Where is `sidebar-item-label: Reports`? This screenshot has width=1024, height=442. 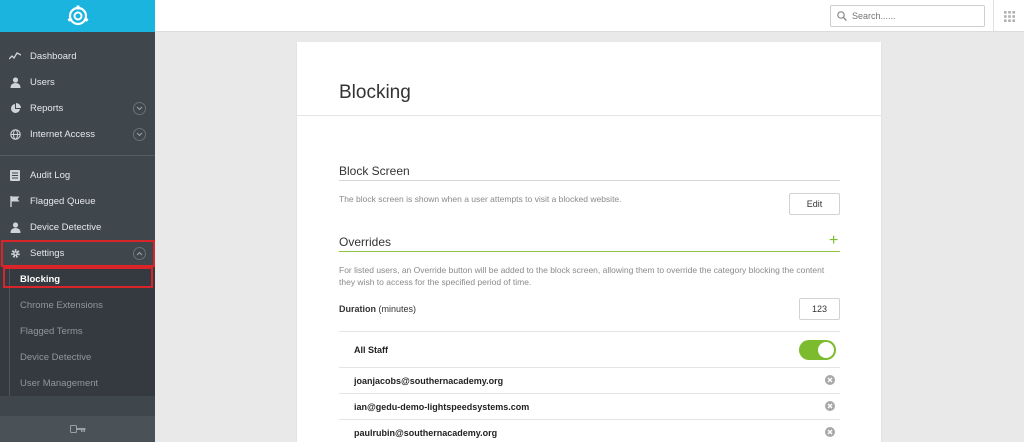
sidebar-item-label: Reports is located at coordinates (47, 108).